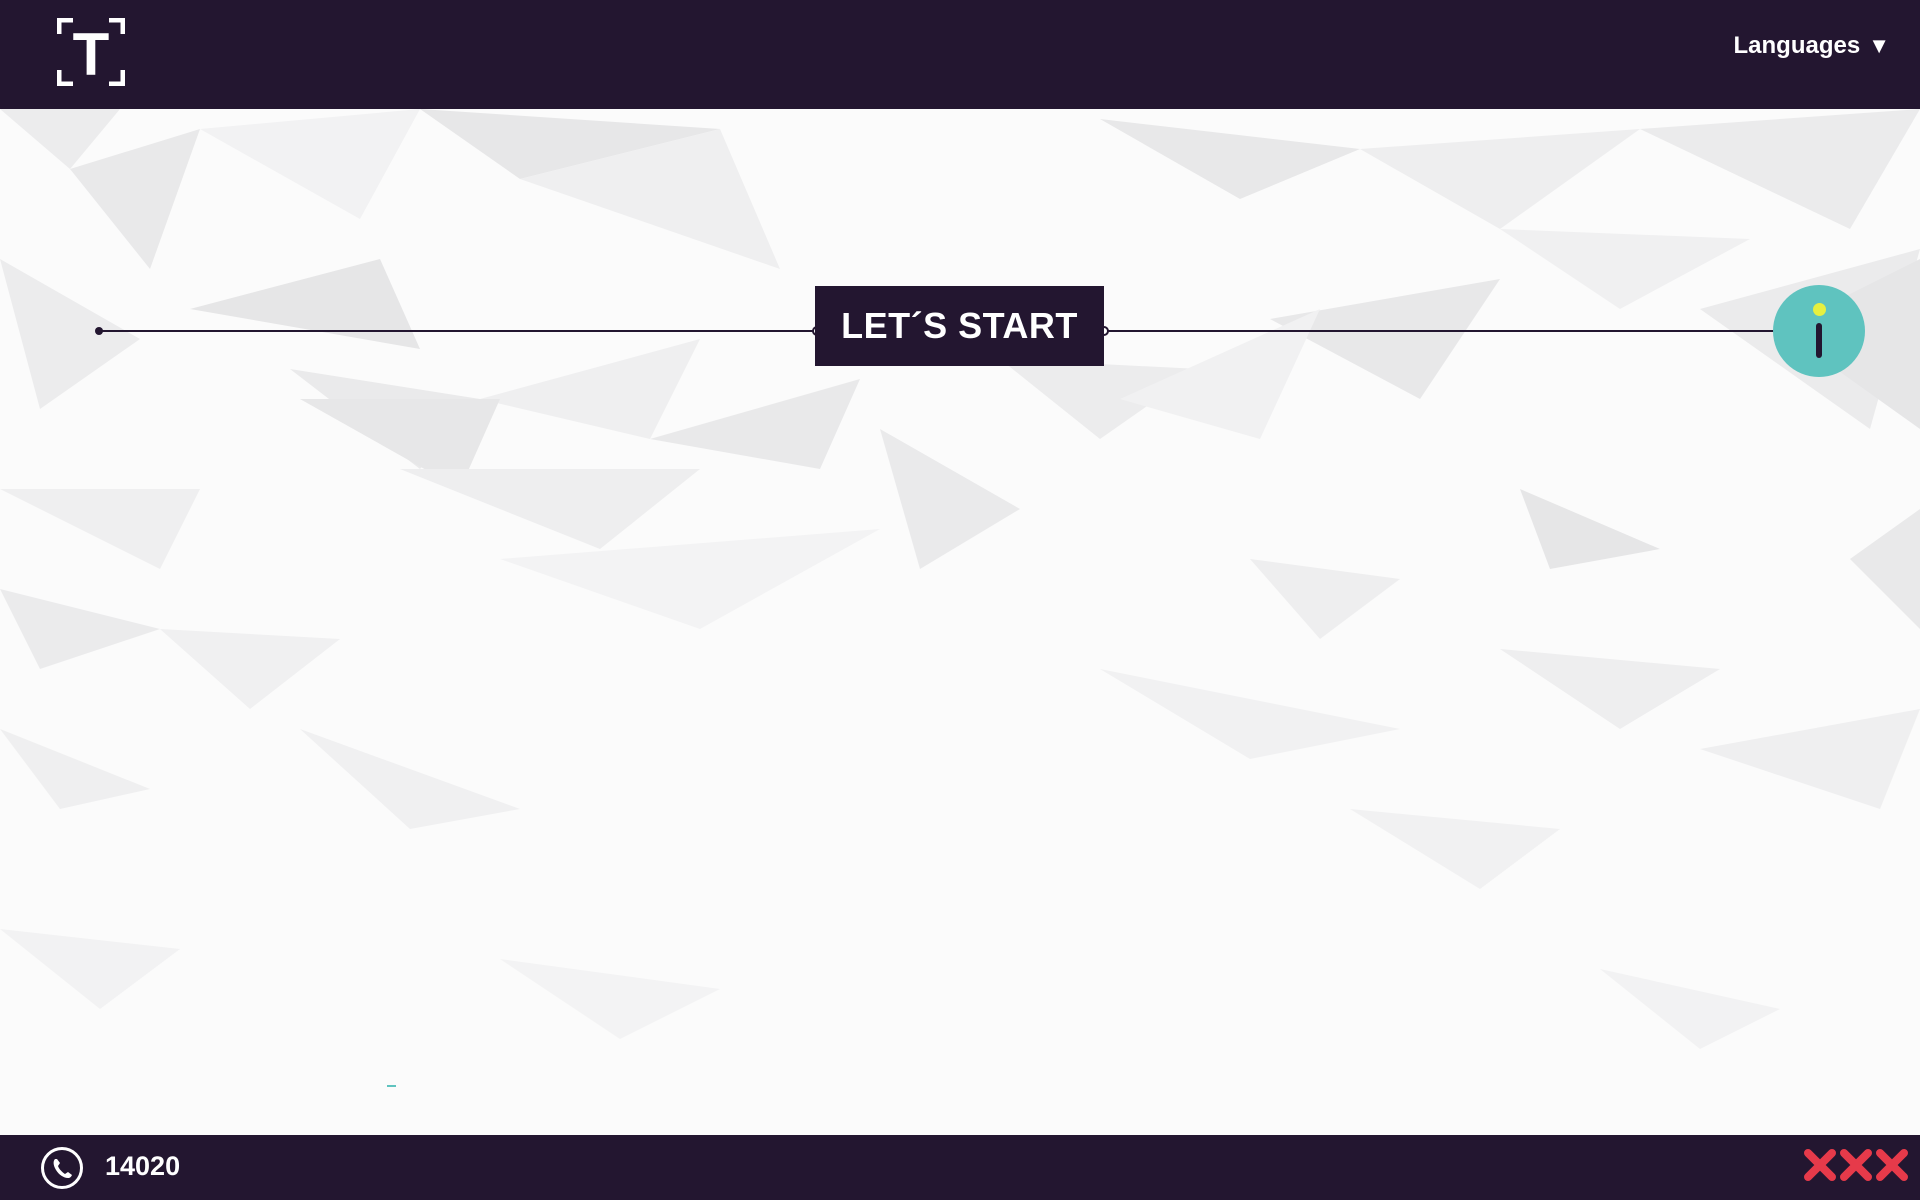  I want to click on app-logo-icon: T, so click(91, 52).